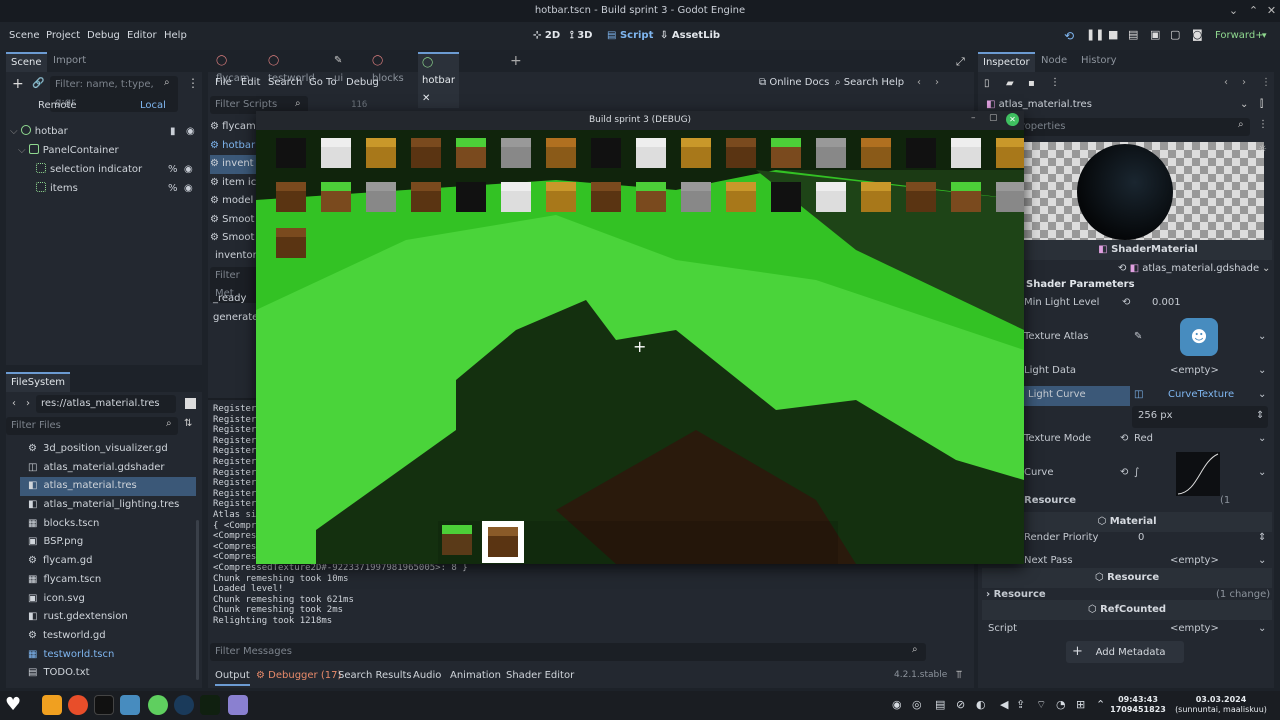  What do you see at coordinates (153, 105) in the screenshot?
I see `local-button: Local` at bounding box center [153, 105].